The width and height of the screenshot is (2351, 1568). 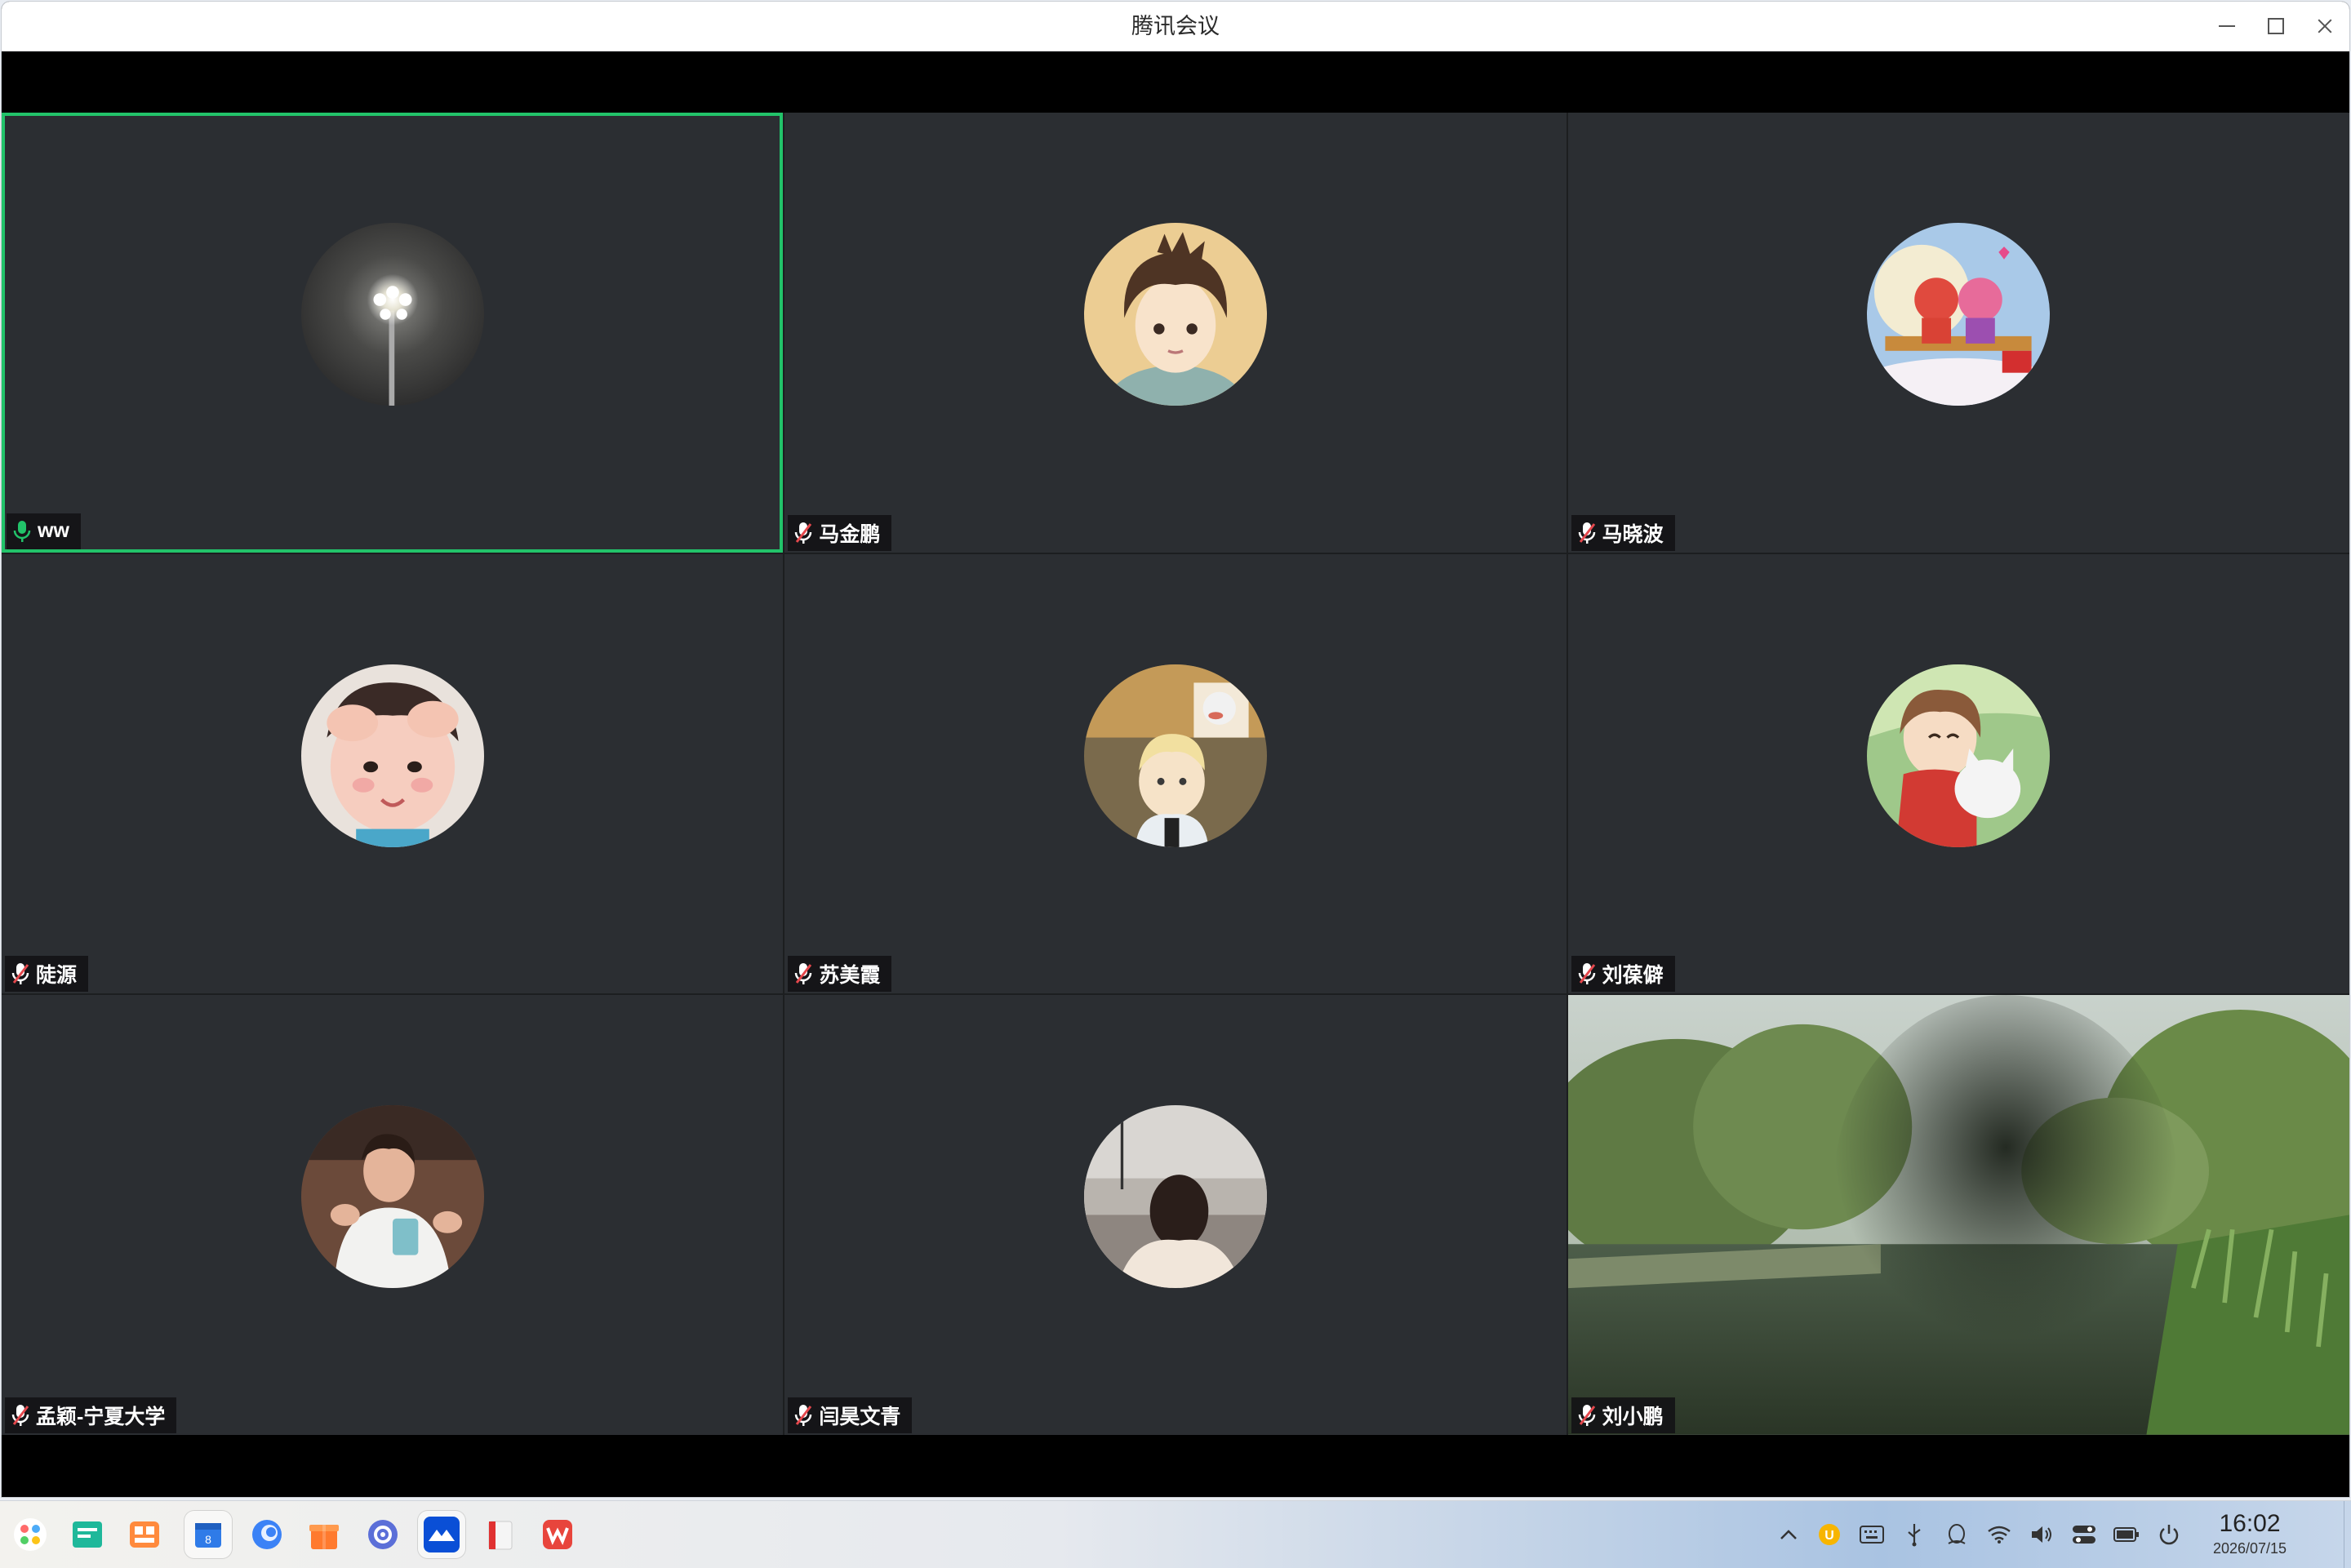 What do you see at coordinates (1175, 314) in the screenshot?
I see `anime-boy-icon` at bounding box center [1175, 314].